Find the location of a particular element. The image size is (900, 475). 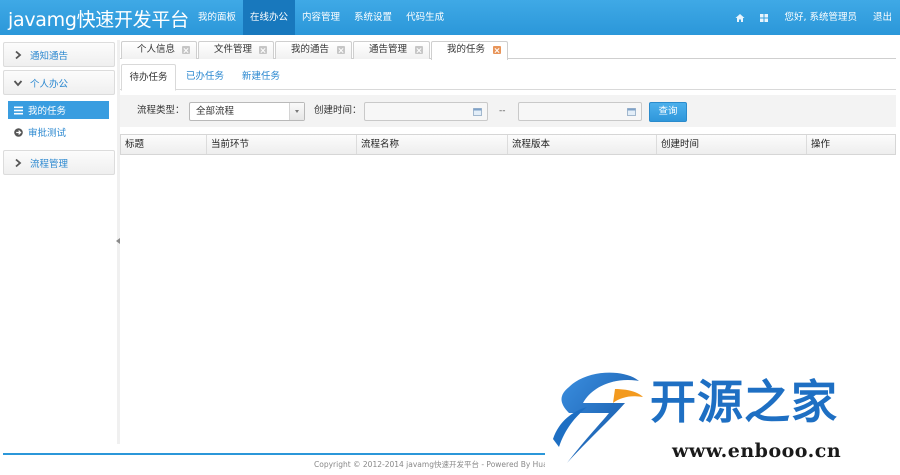

sidebar: 通知通告 个人办公 我的任务 审批测试 流程管理 is located at coordinates (58, 240).